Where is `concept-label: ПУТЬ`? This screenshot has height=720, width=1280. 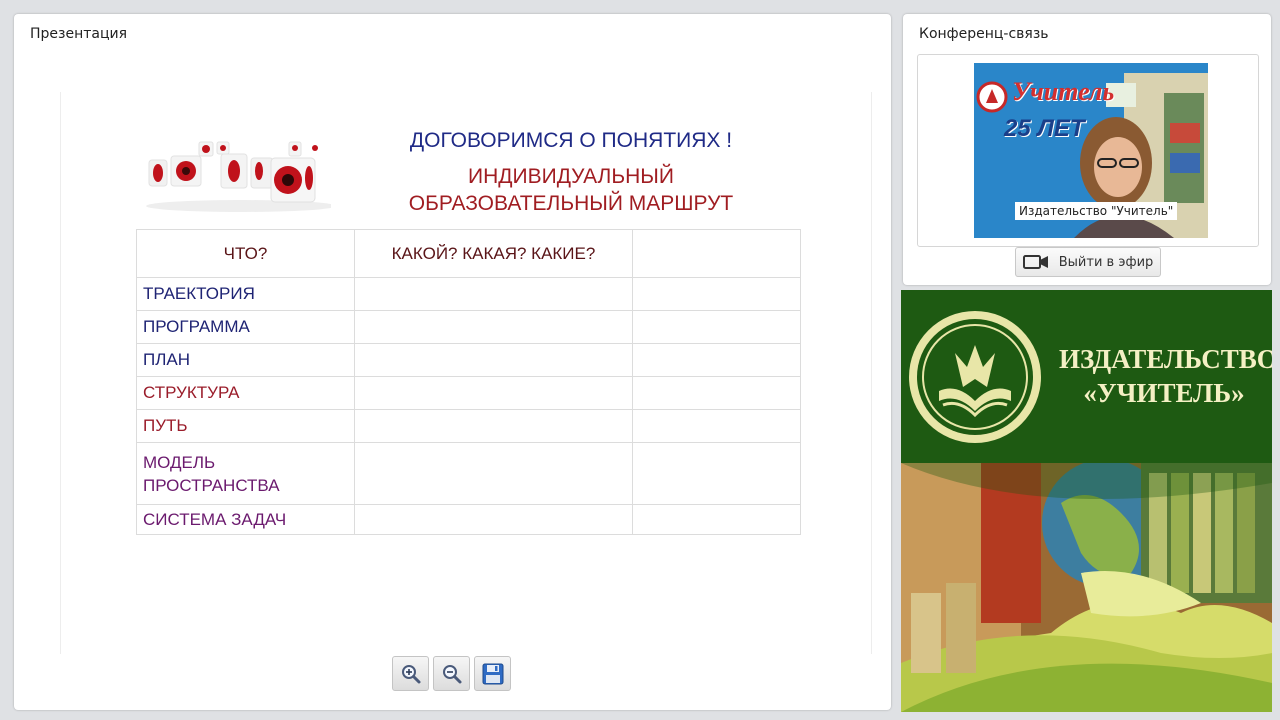 concept-label: ПУТЬ is located at coordinates (245, 426).